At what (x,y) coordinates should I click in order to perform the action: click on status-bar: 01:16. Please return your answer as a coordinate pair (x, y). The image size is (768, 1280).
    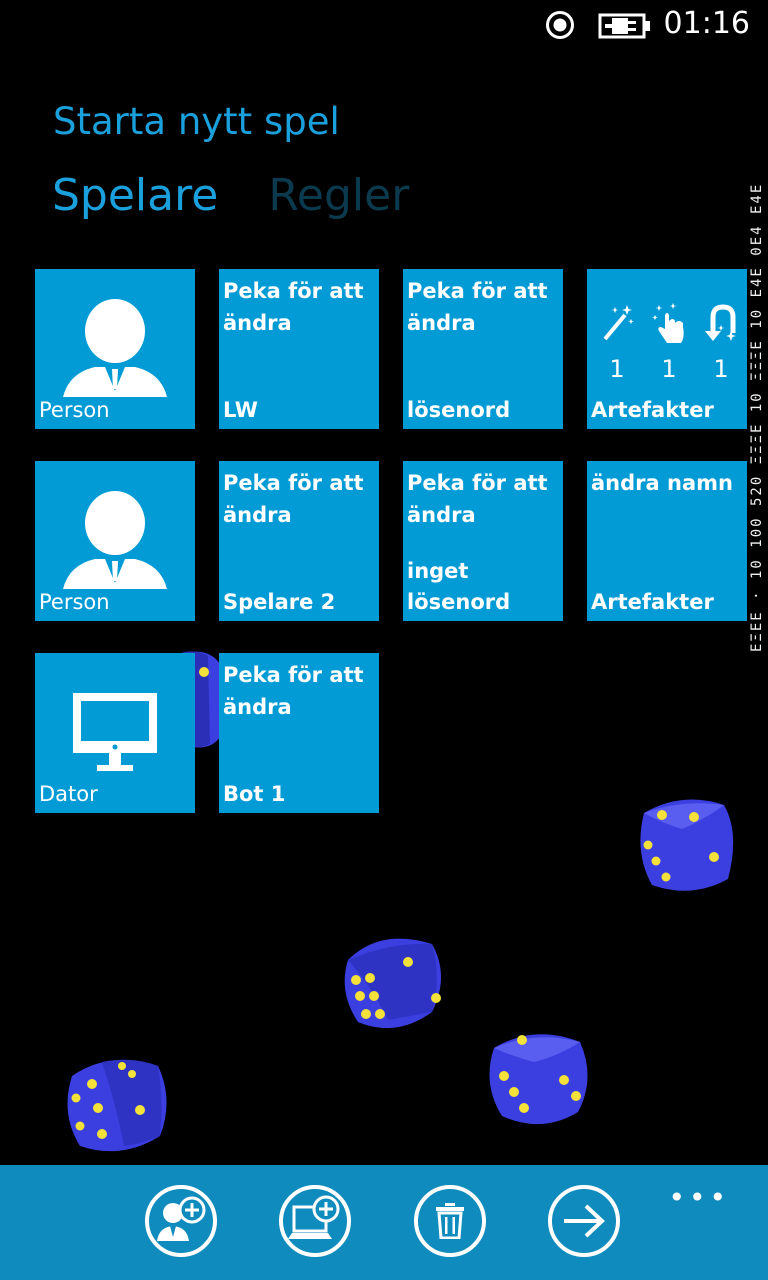
    Looking at the image, I should click on (384, 25).